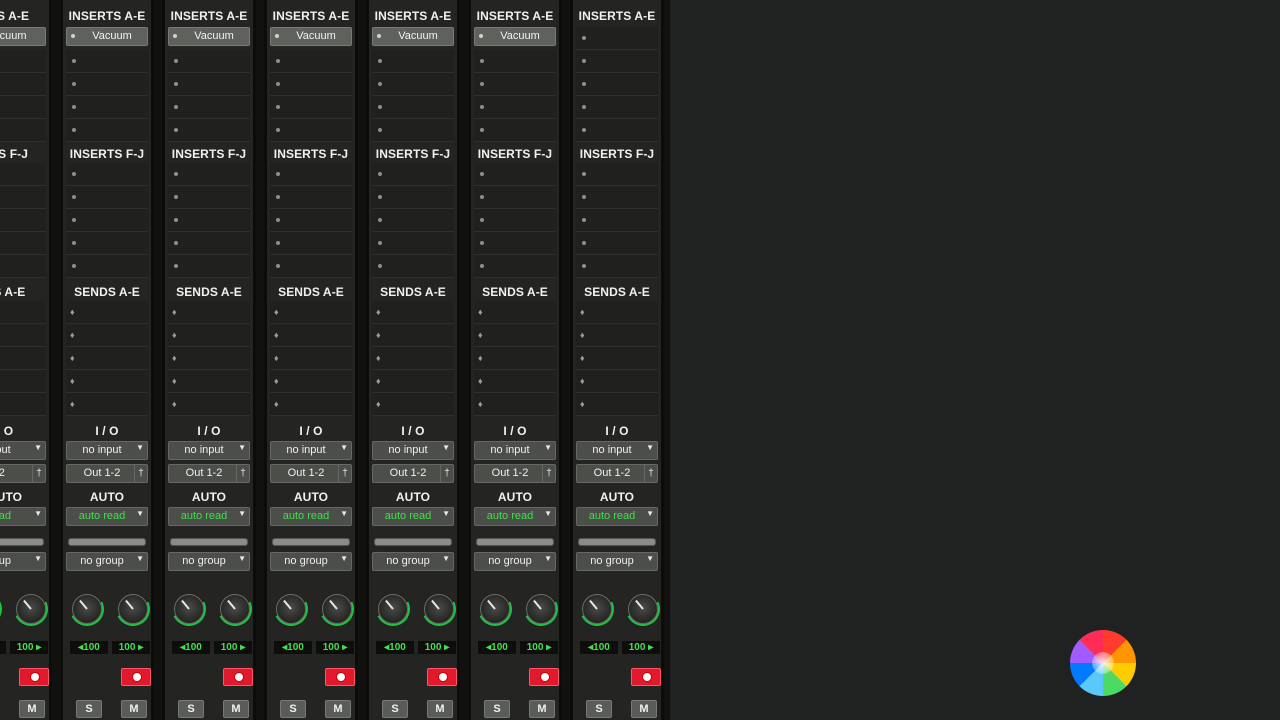 This screenshot has width=1280, height=720. Describe the element at coordinates (23, 450) in the screenshot. I see `input-selector: nput ▼` at that location.